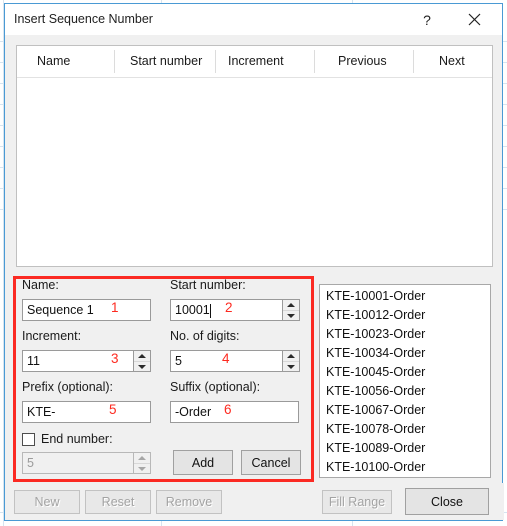  What do you see at coordinates (164, 61) in the screenshot?
I see `column-header-start-number: Start number` at bounding box center [164, 61].